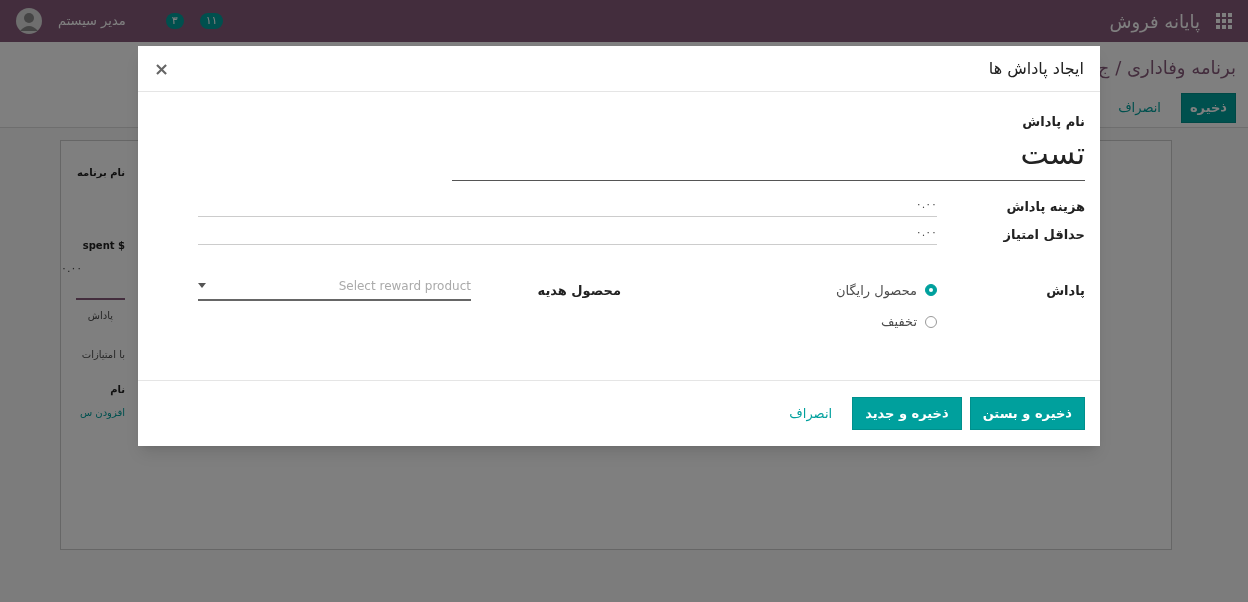 This screenshot has height=602, width=1248. I want to click on field-label: محصول هدیه, so click(578, 290).